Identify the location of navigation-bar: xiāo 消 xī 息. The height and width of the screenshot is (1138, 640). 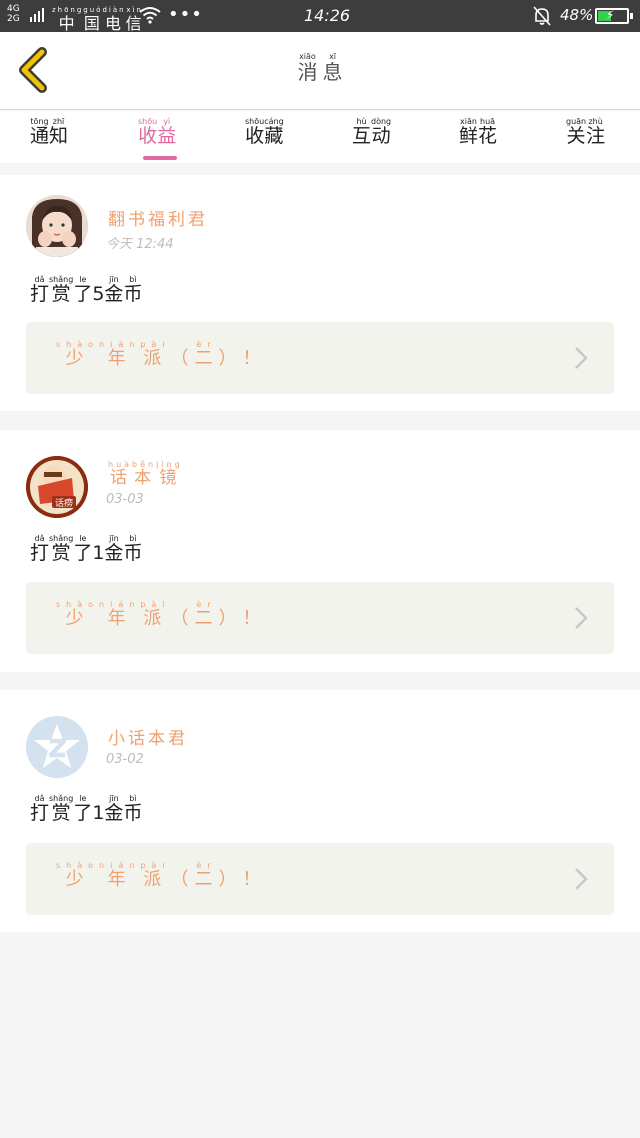
(320, 71).